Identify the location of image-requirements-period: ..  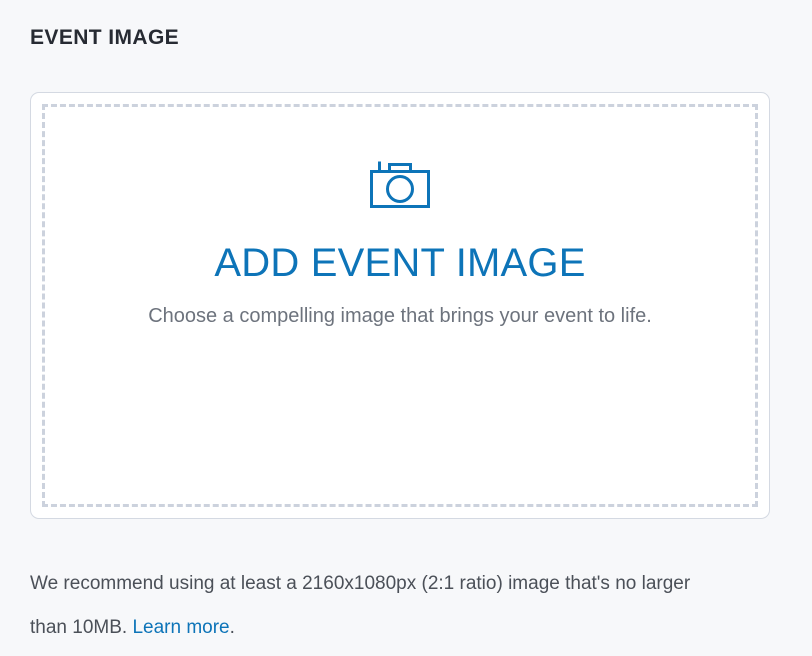
(232, 628).